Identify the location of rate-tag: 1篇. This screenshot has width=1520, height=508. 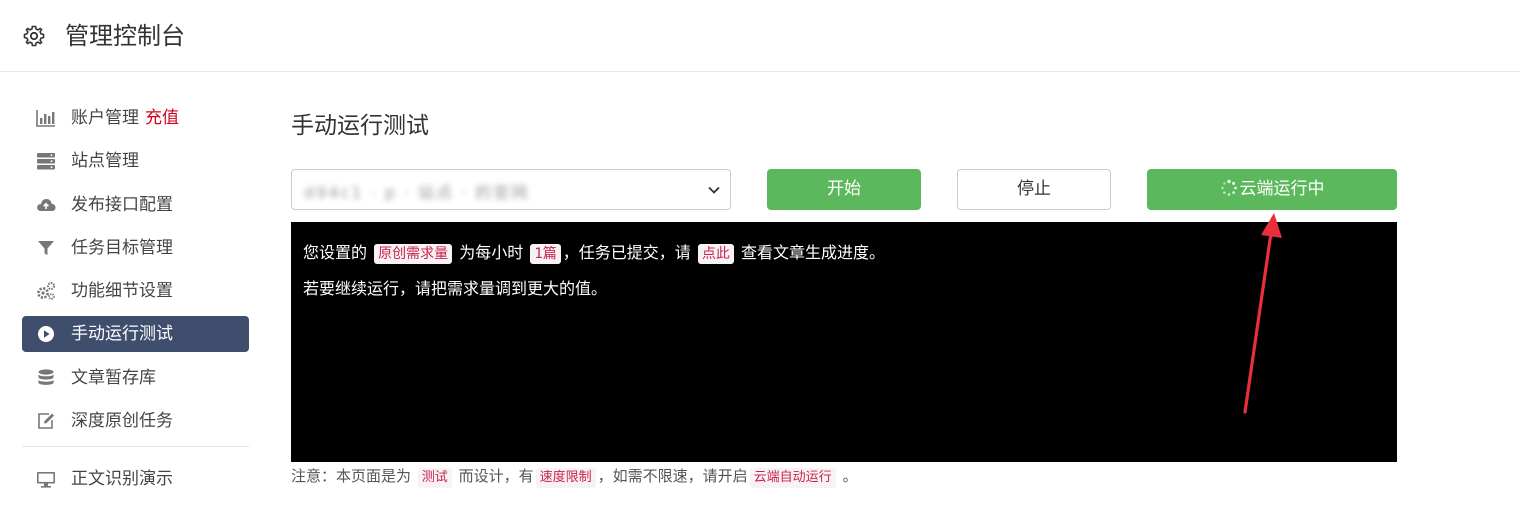
(545, 254).